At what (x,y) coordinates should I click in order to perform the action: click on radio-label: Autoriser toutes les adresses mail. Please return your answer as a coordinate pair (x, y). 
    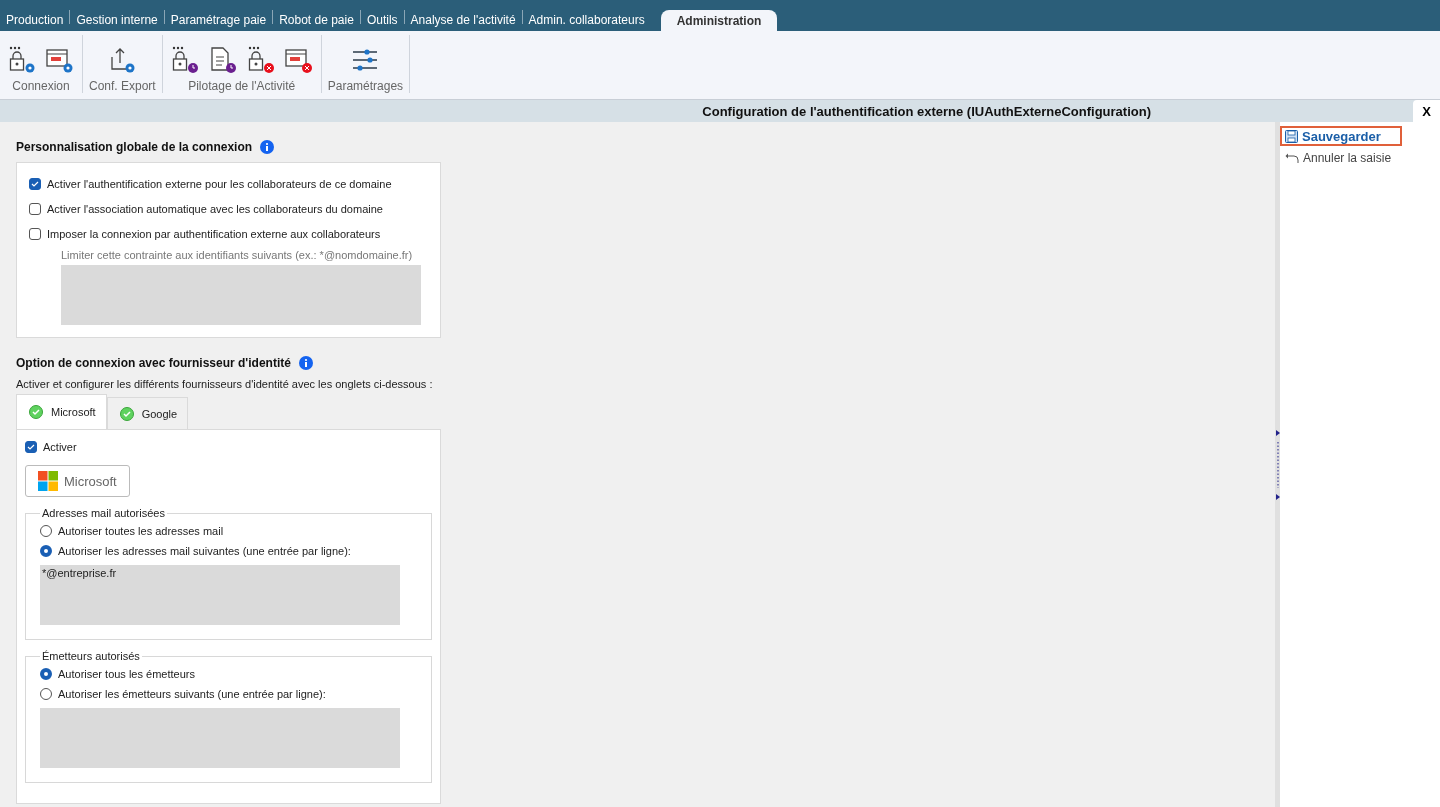
    Looking at the image, I should click on (141, 531).